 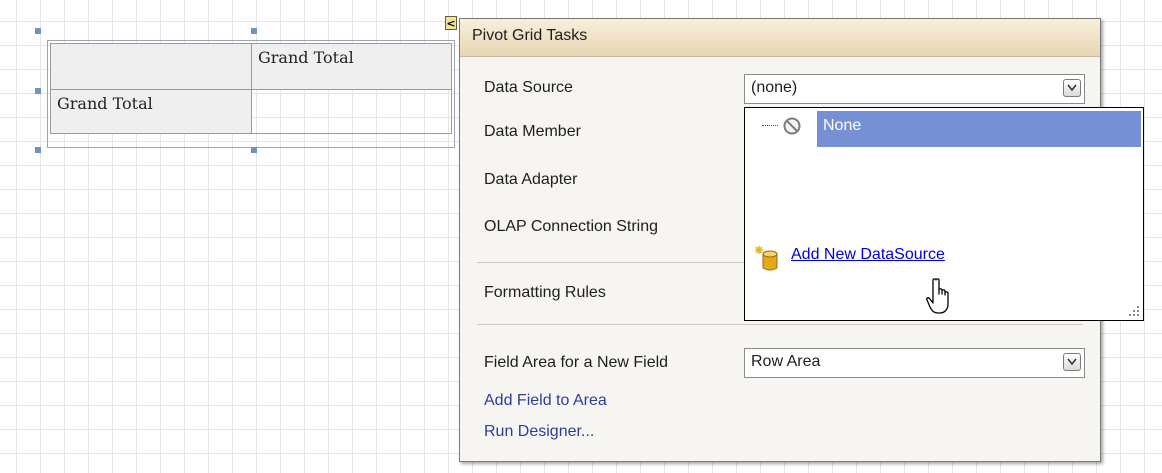 What do you see at coordinates (780, 38) in the screenshot?
I see `panel-title: Pivot Grid Tasks` at bounding box center [780, 38].